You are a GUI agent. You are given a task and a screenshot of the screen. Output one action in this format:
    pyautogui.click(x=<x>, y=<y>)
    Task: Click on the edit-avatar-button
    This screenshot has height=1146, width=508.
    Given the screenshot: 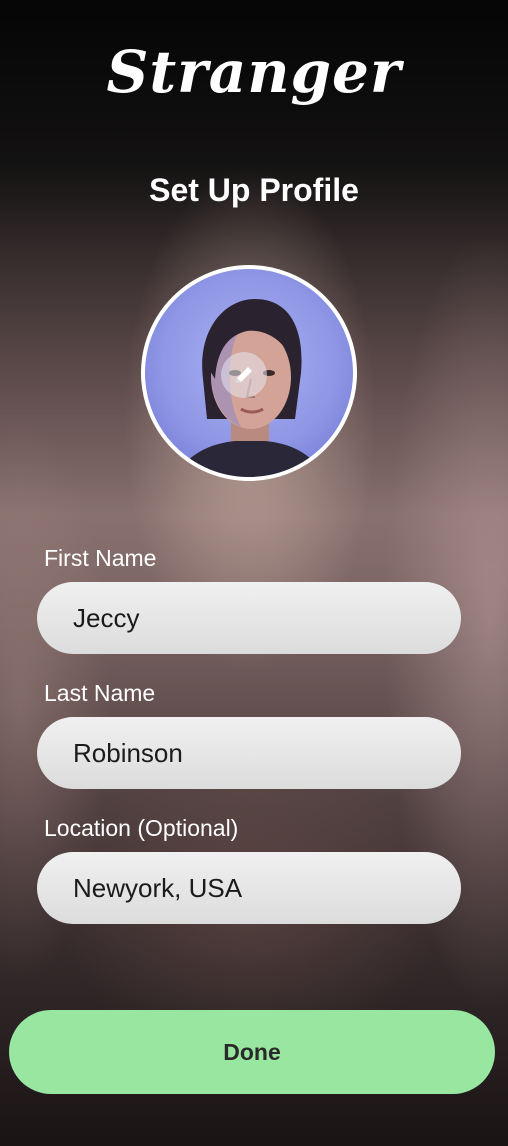 What is the action you would take?
    pyautogui.click(x=244, y=375)
    